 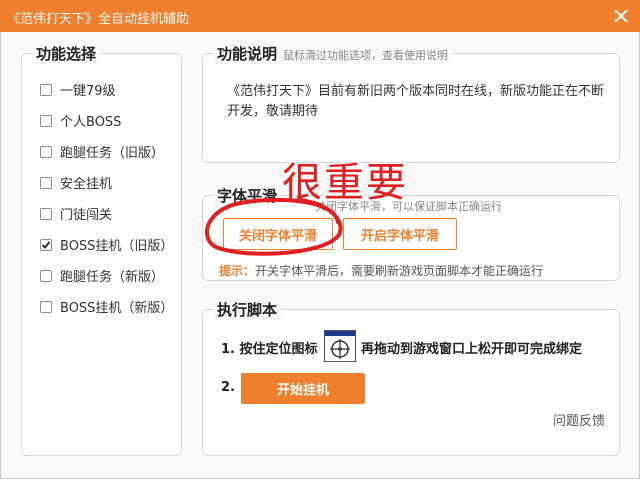 I want to click on function-item-disciple-challenge: 门徒闯关, so click(x=106, y=213).